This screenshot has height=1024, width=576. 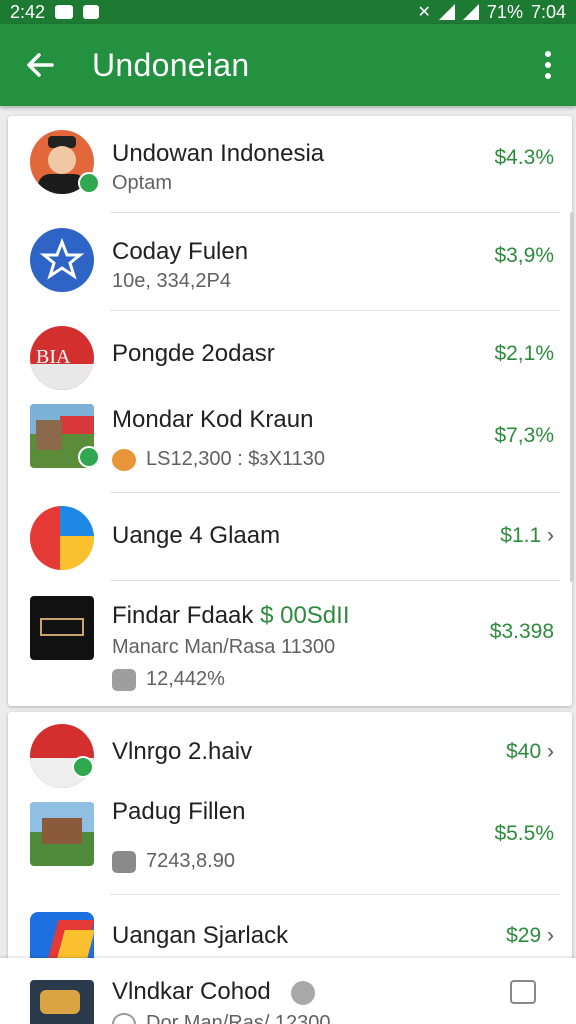 What do you see at coordinates (185, 679) in the screenshot?
I see `item-sub2: 12,442%` at bounding box center [185, 679].